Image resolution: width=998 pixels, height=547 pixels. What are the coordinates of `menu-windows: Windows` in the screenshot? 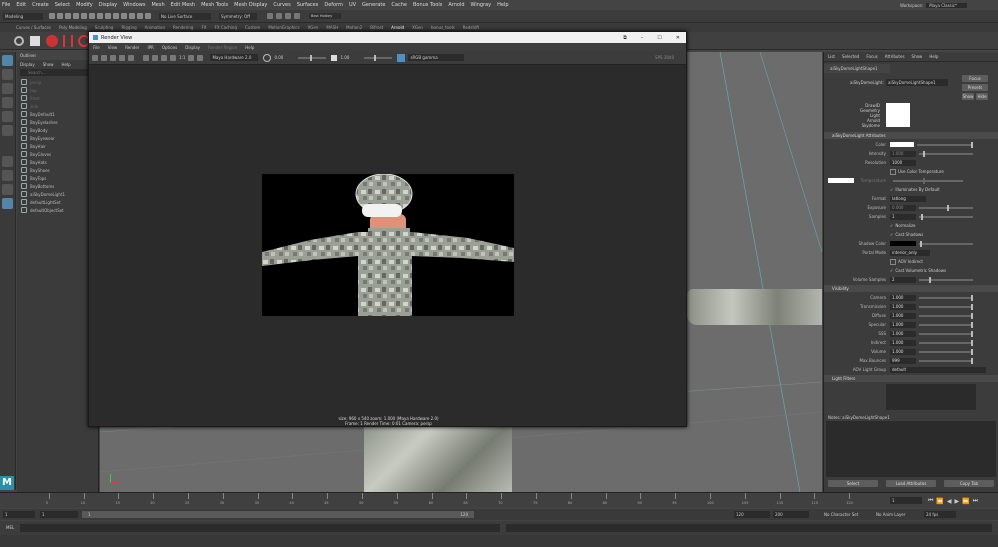 It's located at (134, 5).